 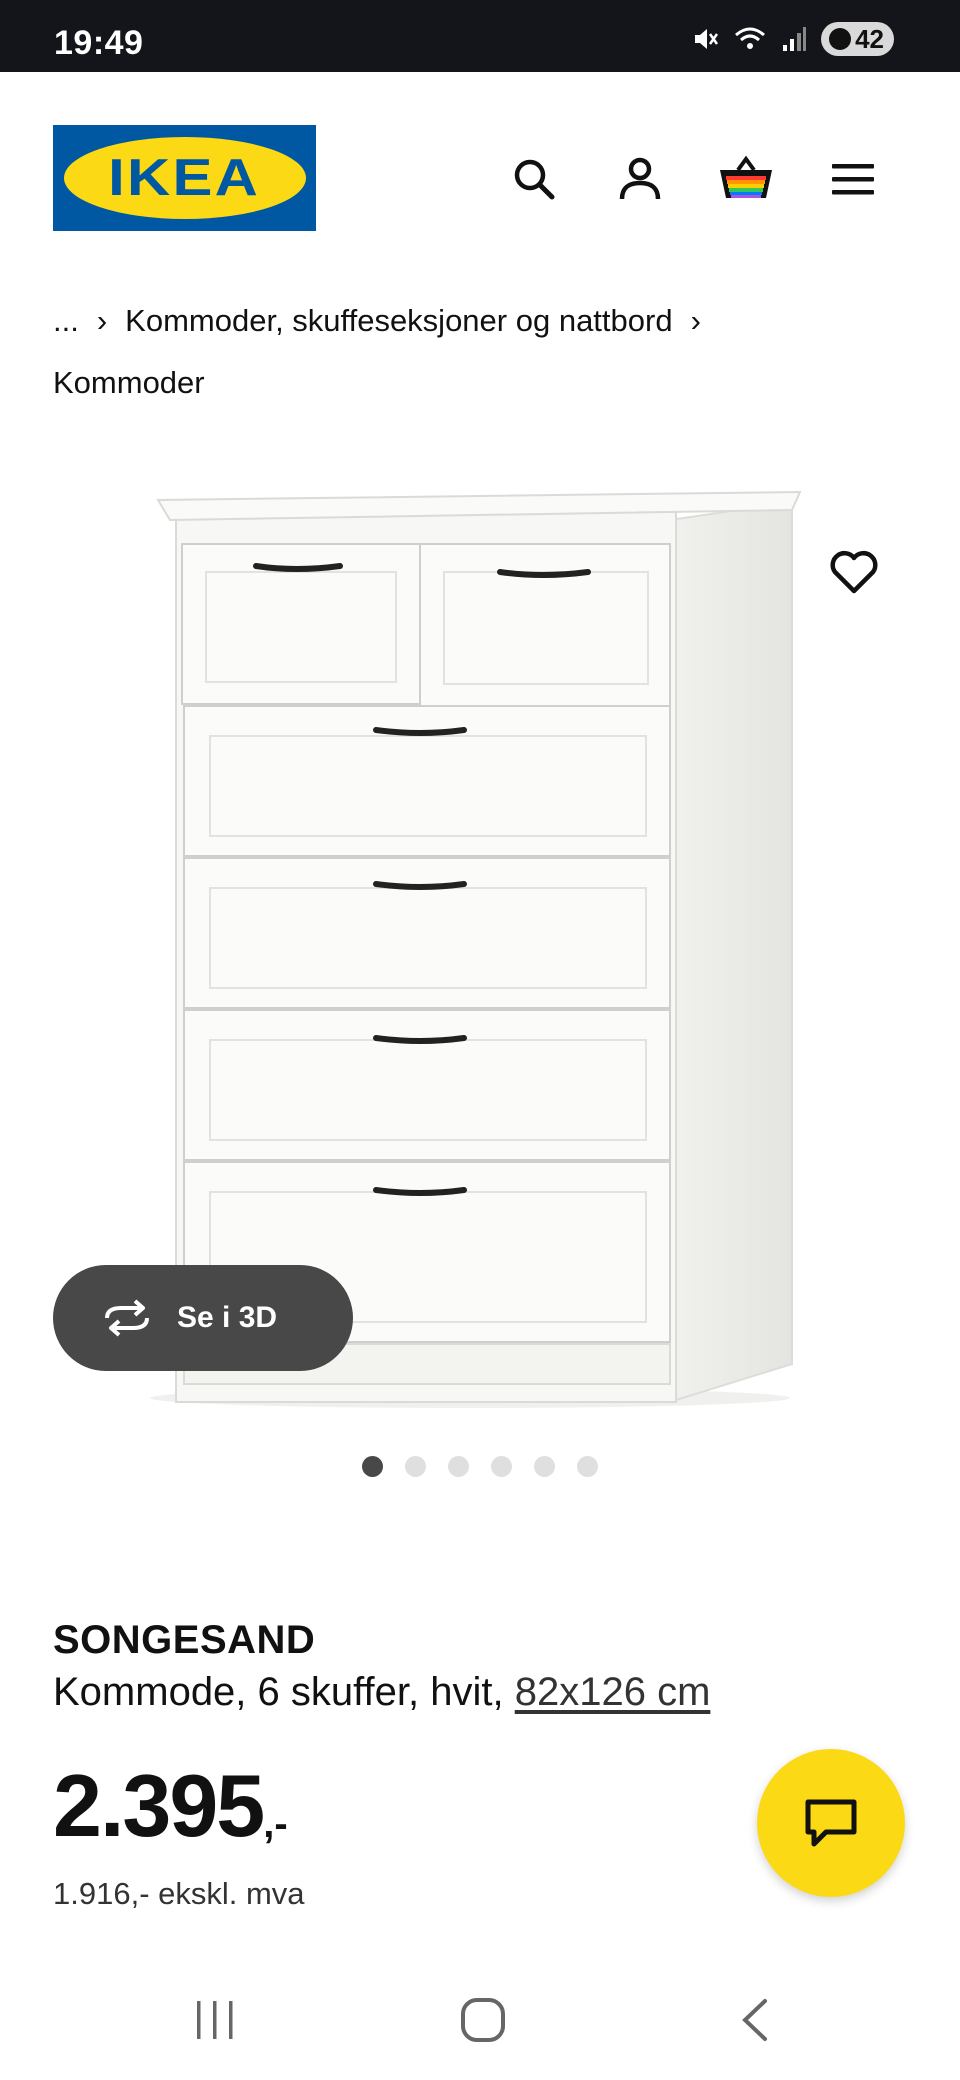 What do you see at coordinates (746, 179) in the screenshot?
I see `cart-icon` at bounding box center [746, 179].